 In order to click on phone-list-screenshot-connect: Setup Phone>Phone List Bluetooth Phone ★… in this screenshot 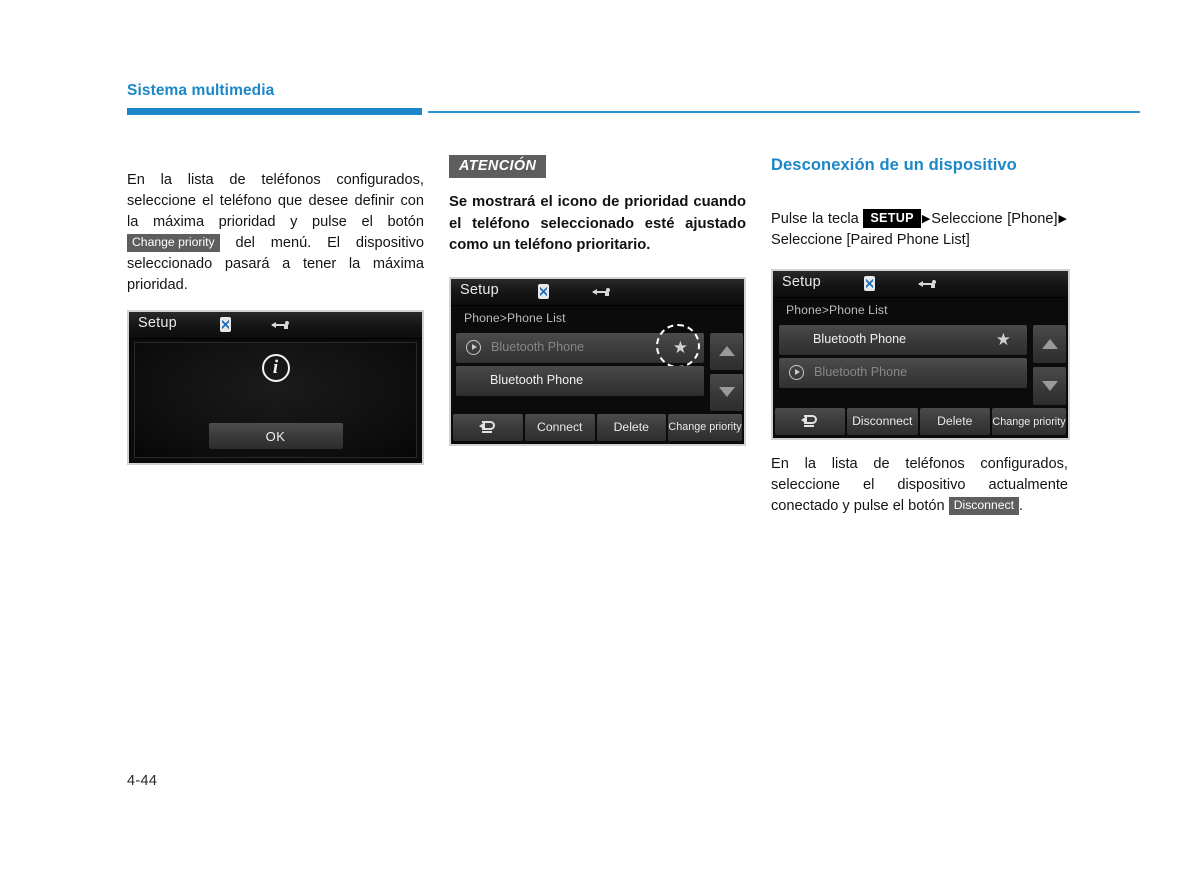, I will do `click(597, 361)`.